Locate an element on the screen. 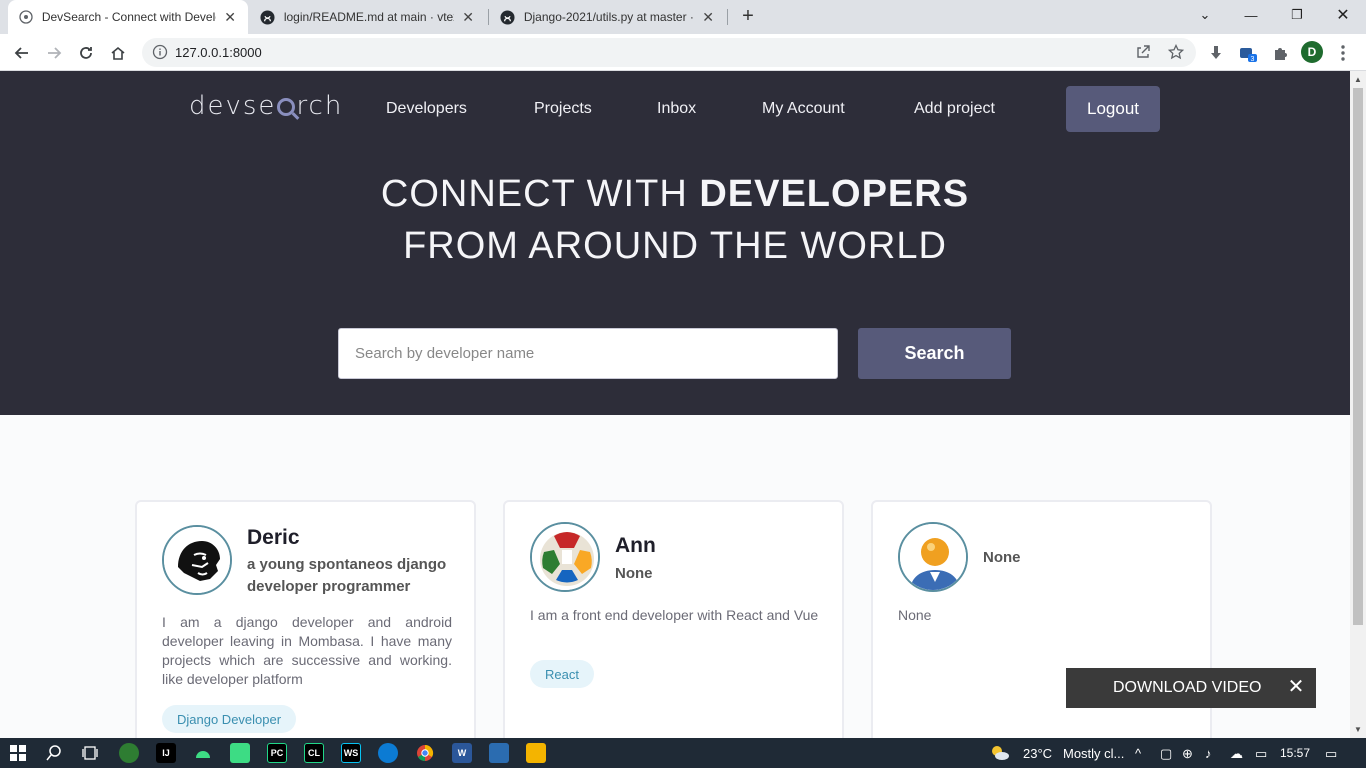 This screenshot has height=768, width=1366. tab-devsearch: DevSearch - Connect with Develo ✕ is located at coordinates (128, 17).